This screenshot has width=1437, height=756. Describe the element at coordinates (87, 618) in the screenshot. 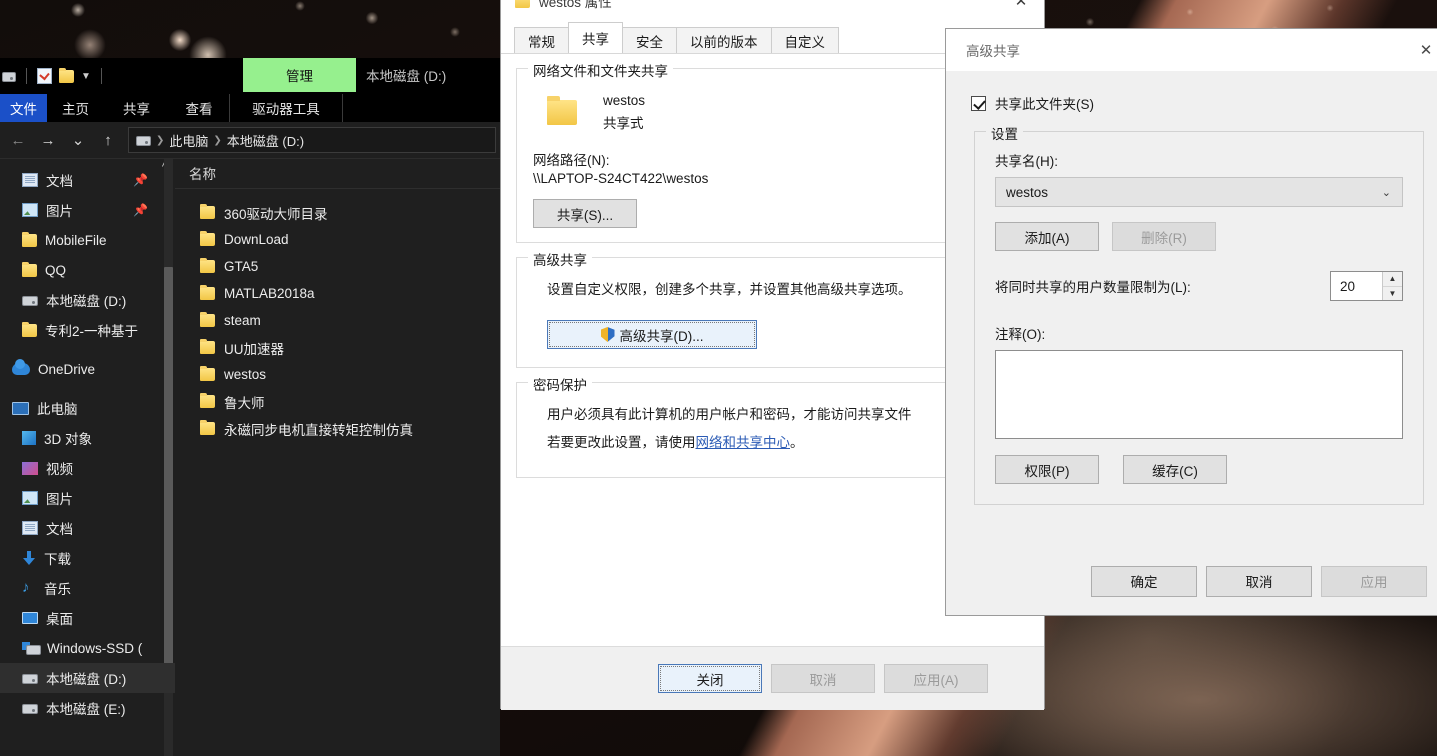

I see `sidebar-item-desktop: 桌面` at that location.